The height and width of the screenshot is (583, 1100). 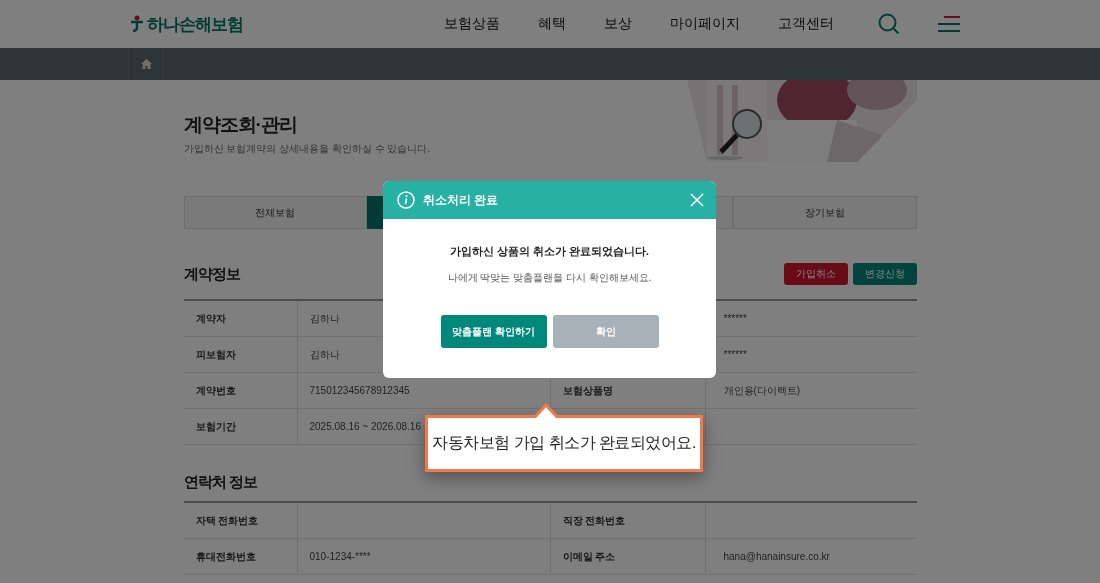 What do you see at coordinates (889, 24) in the screenshot?
I see `search-icon` at bounding box center [889, 24].